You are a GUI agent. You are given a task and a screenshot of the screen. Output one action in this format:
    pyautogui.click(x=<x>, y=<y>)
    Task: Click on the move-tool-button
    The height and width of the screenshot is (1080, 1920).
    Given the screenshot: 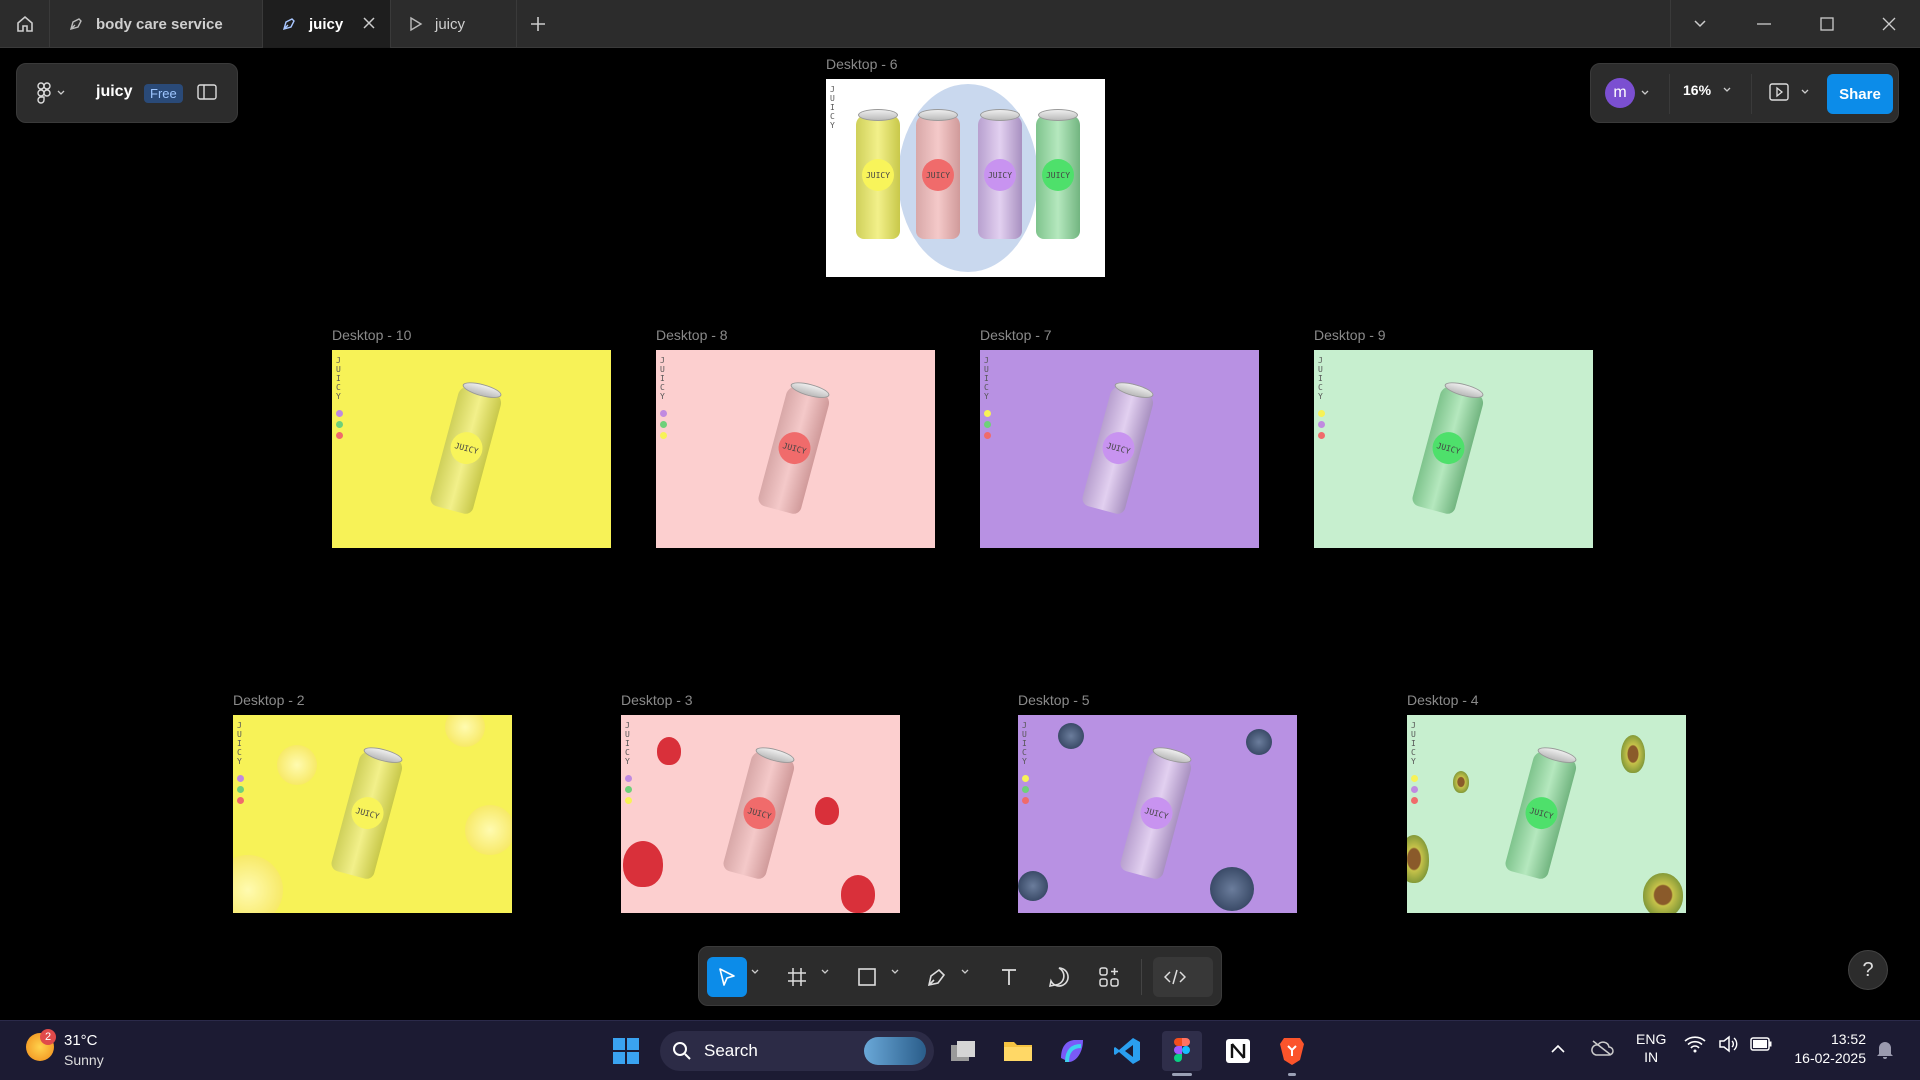 What is the action you would take?
    pyautogui.click(x=727, y=977)
    